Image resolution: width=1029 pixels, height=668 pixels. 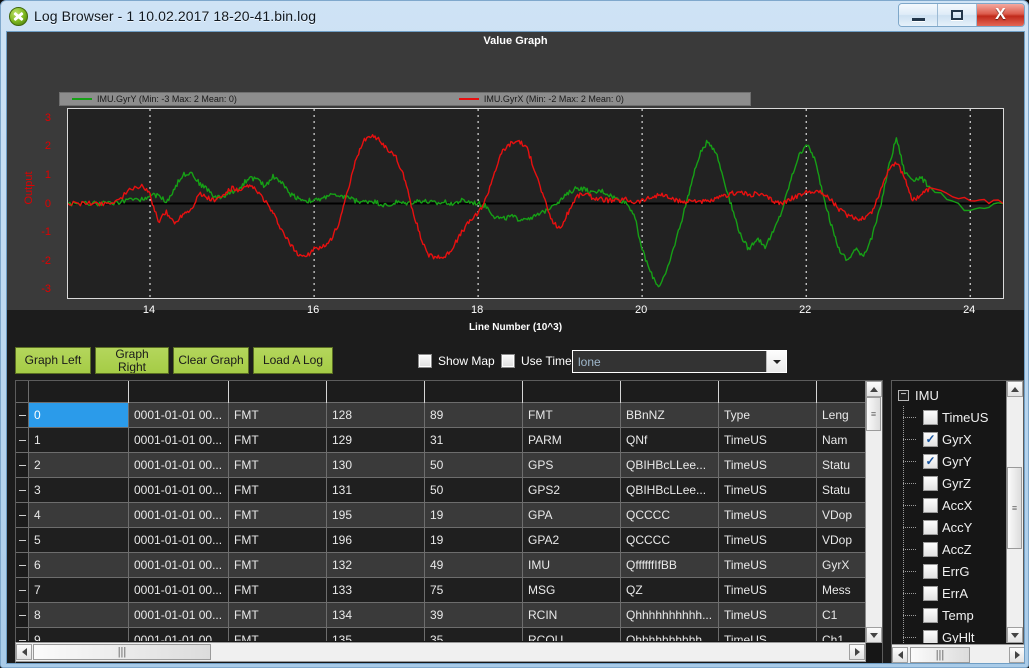 I want to click on grid-scroll-right-button, so click(x=857, y=652).